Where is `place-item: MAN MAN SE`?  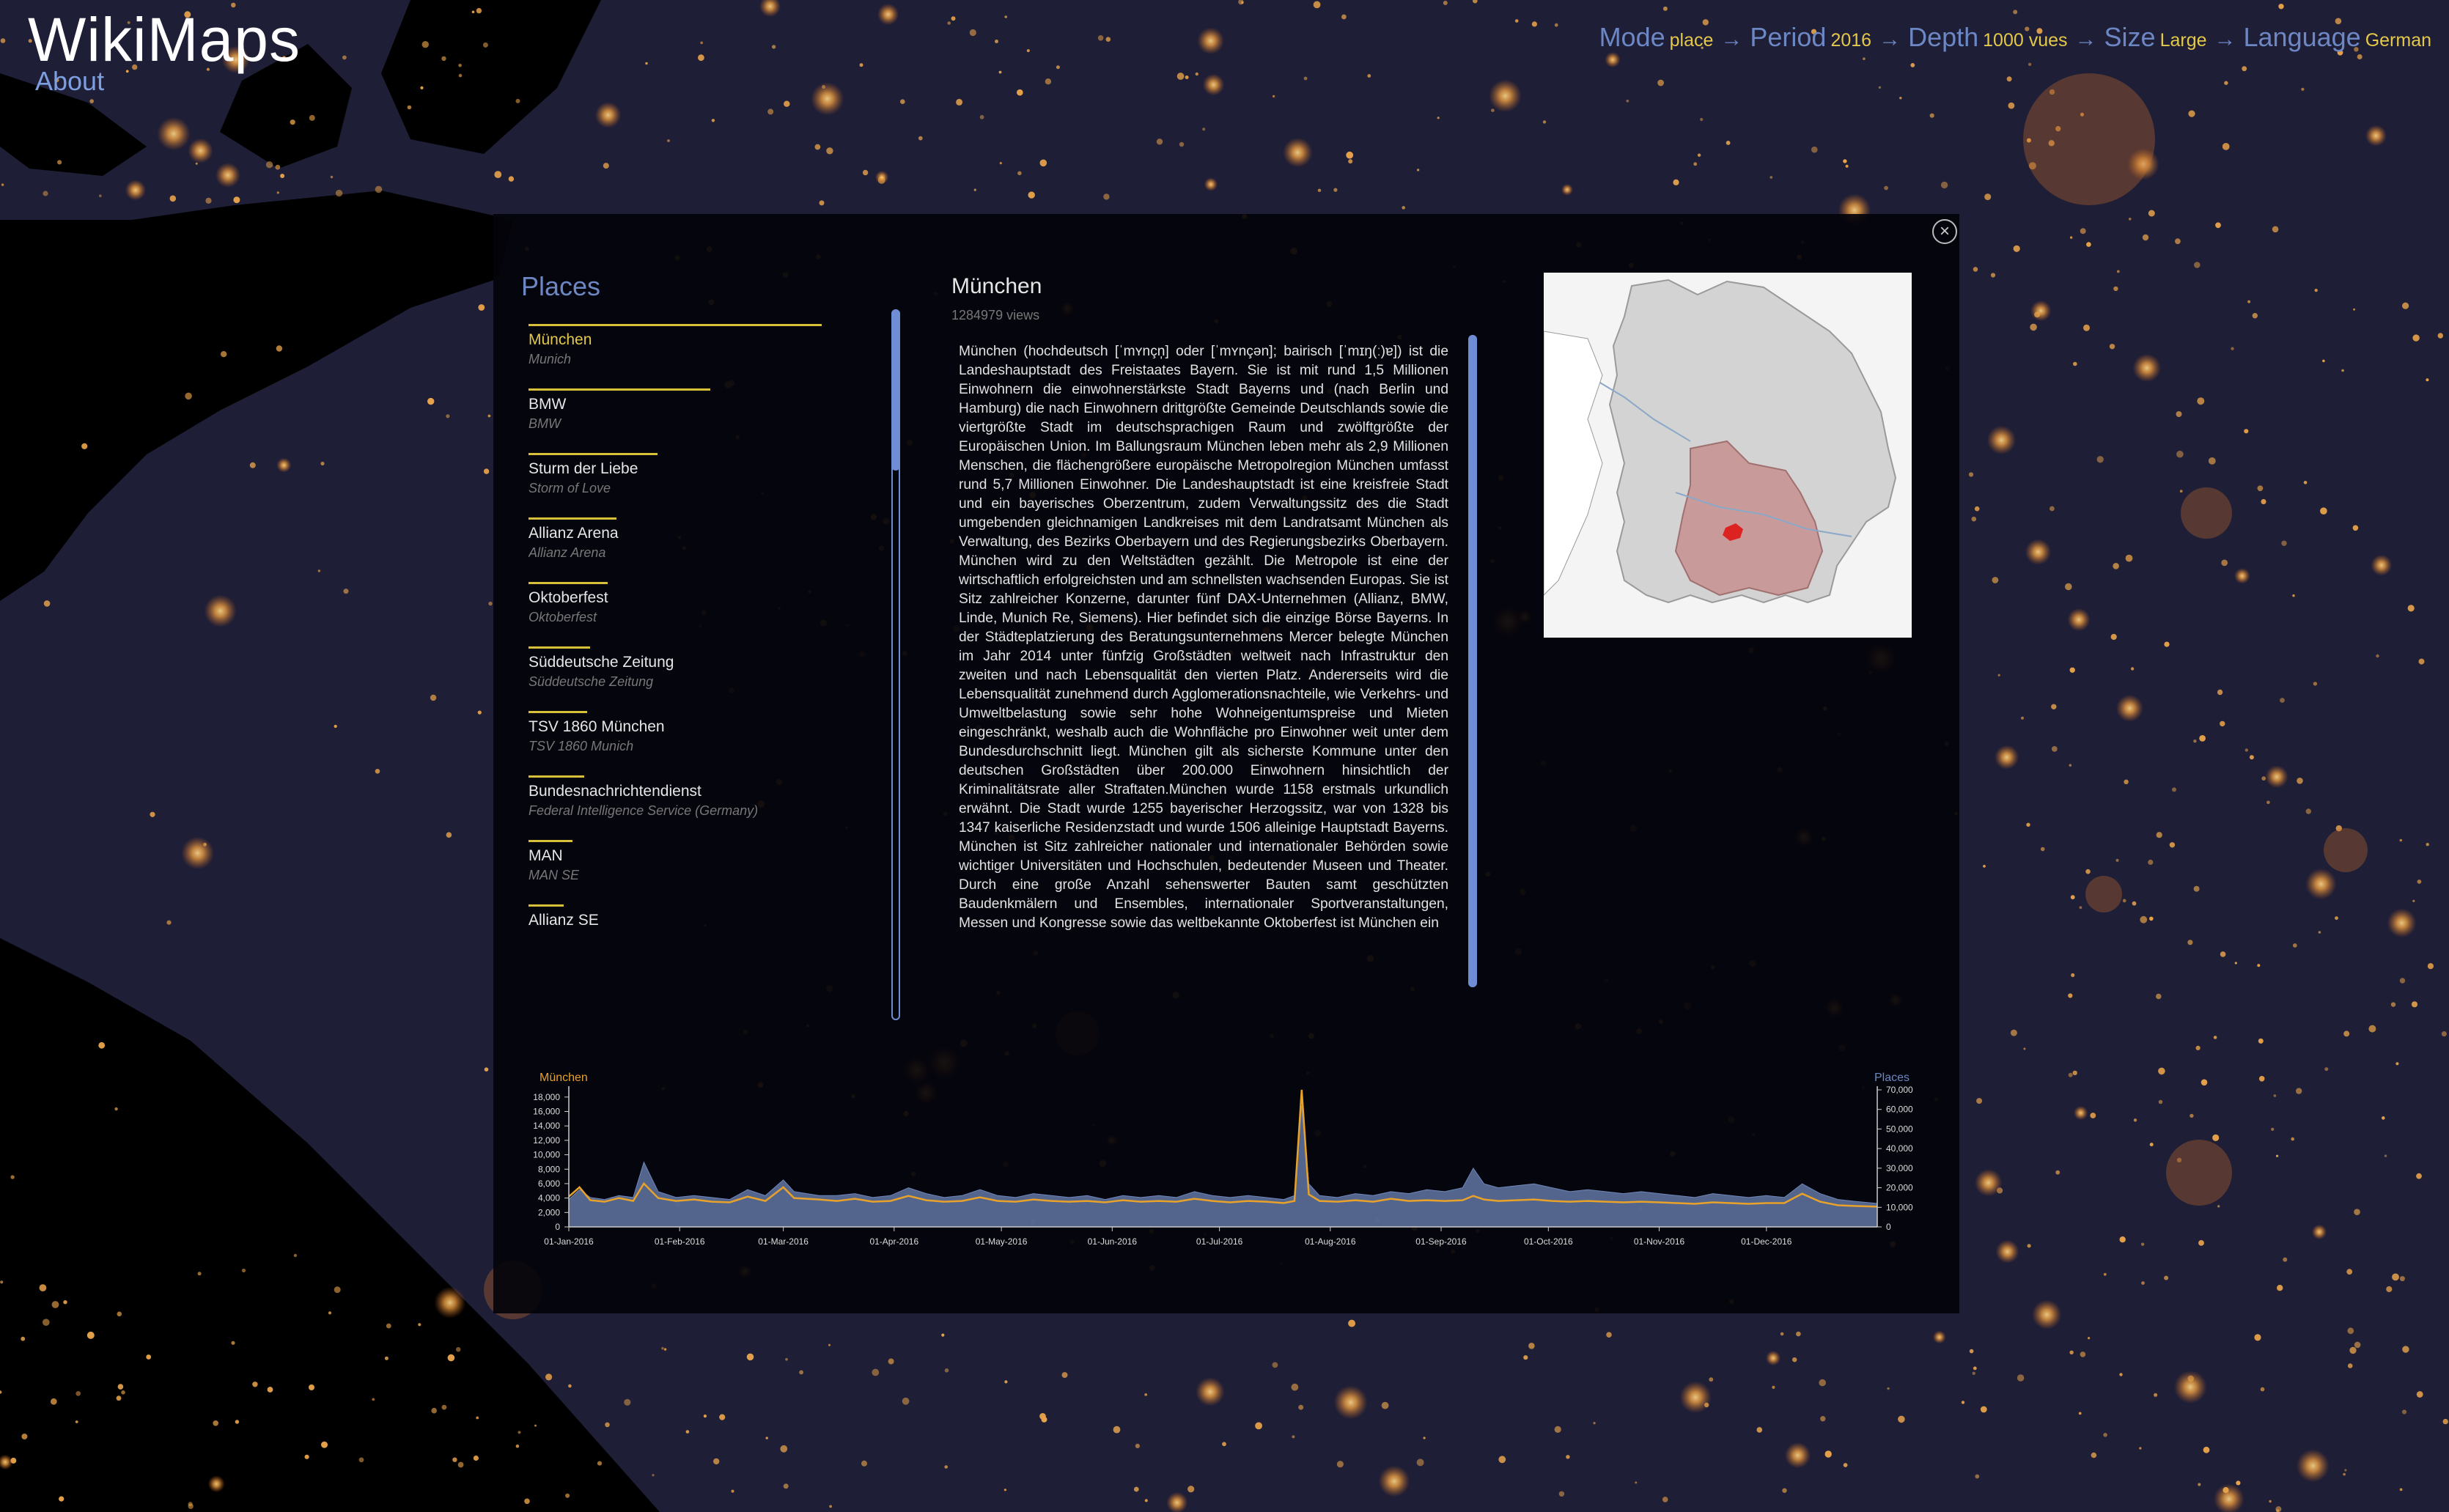 place-item: MAN MAN SE is located at coordinates (701, 872).